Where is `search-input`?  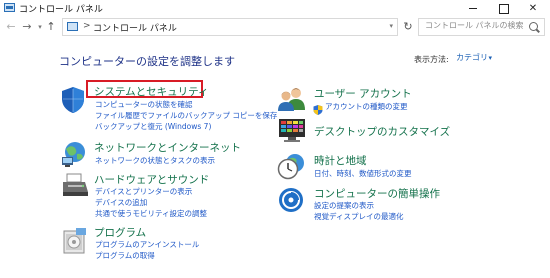 search-input is located at coordinates (475, 25).